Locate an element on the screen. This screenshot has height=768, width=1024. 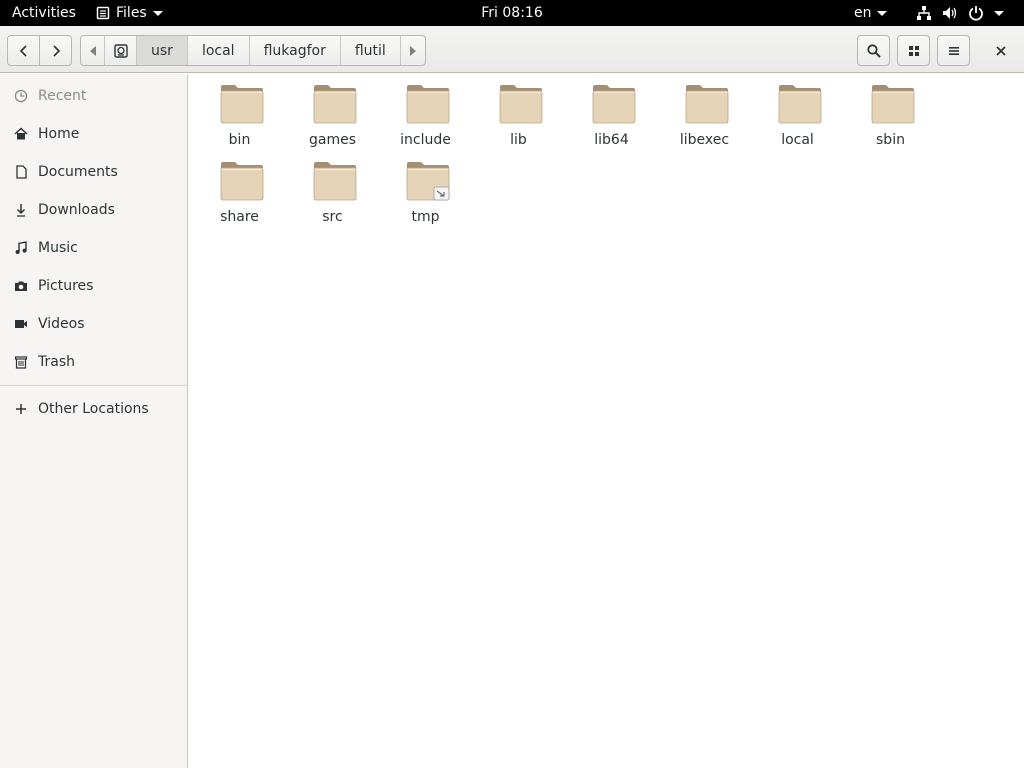
chevron-right-icon is located at coordinates (56, 50).